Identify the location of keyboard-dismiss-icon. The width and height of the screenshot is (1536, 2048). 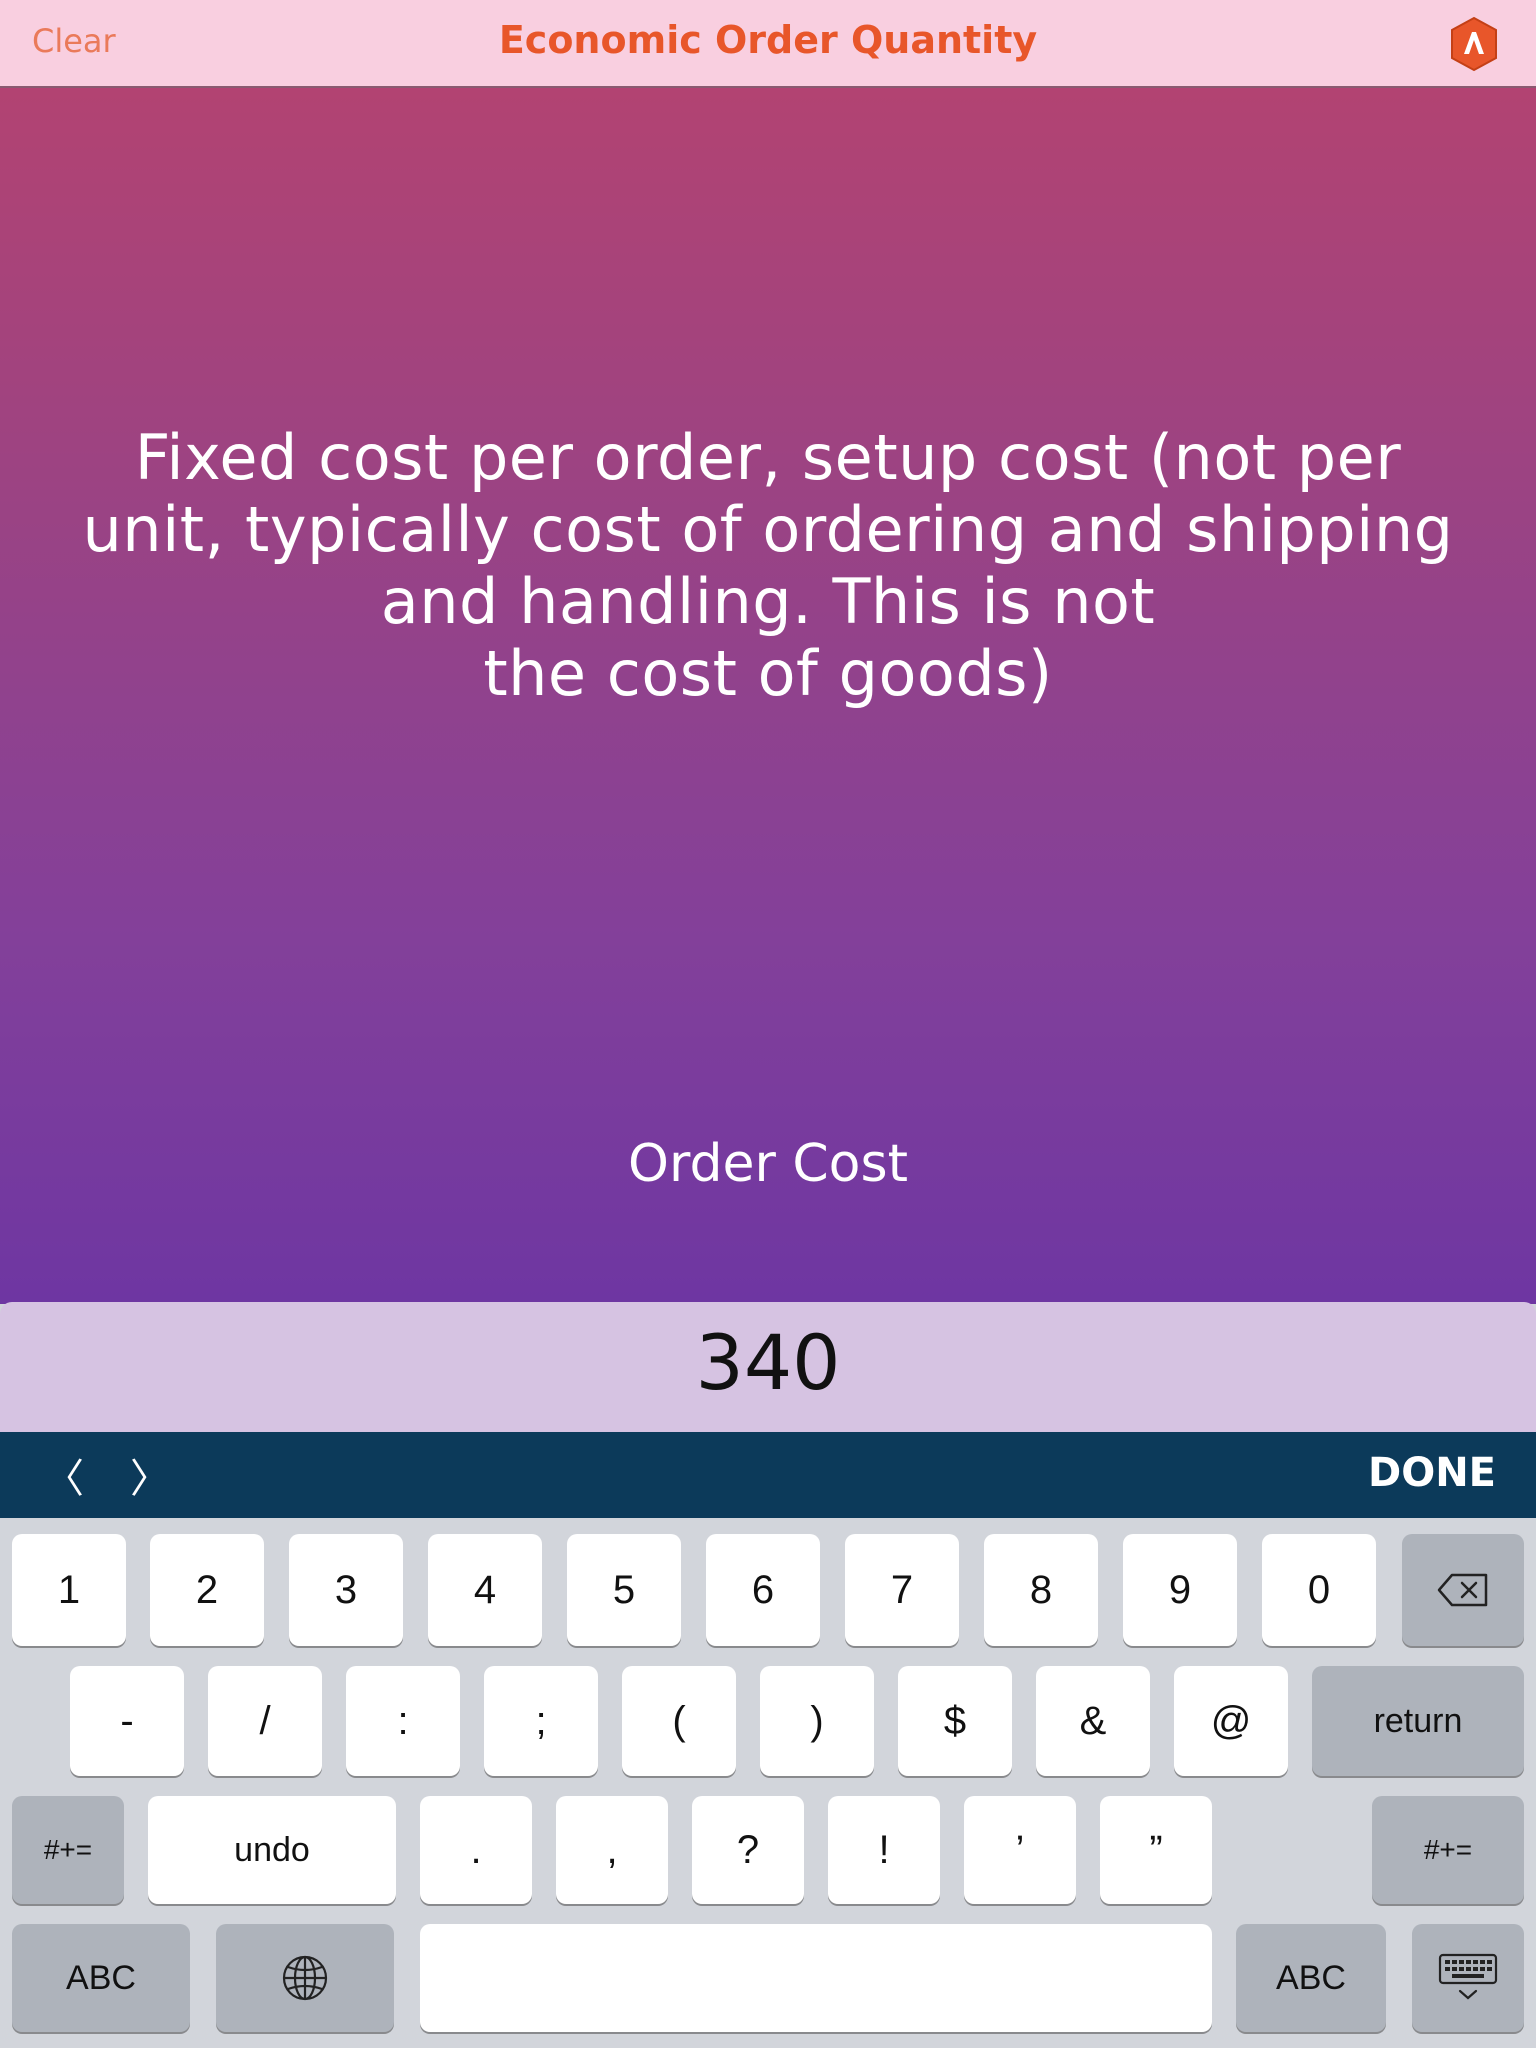
(1468, 1976).